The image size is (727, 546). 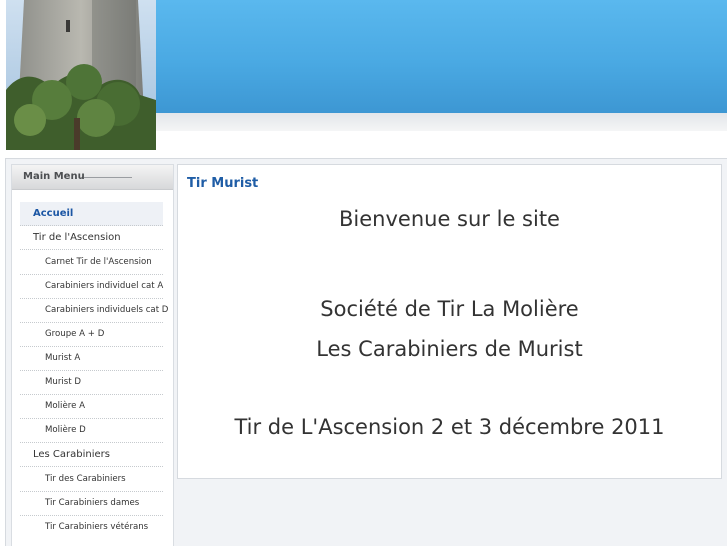 I want to click on menu-item-carabiniers-individuels-cat-d: Carabiniers individuels cat D, so click(x=94, y=311).